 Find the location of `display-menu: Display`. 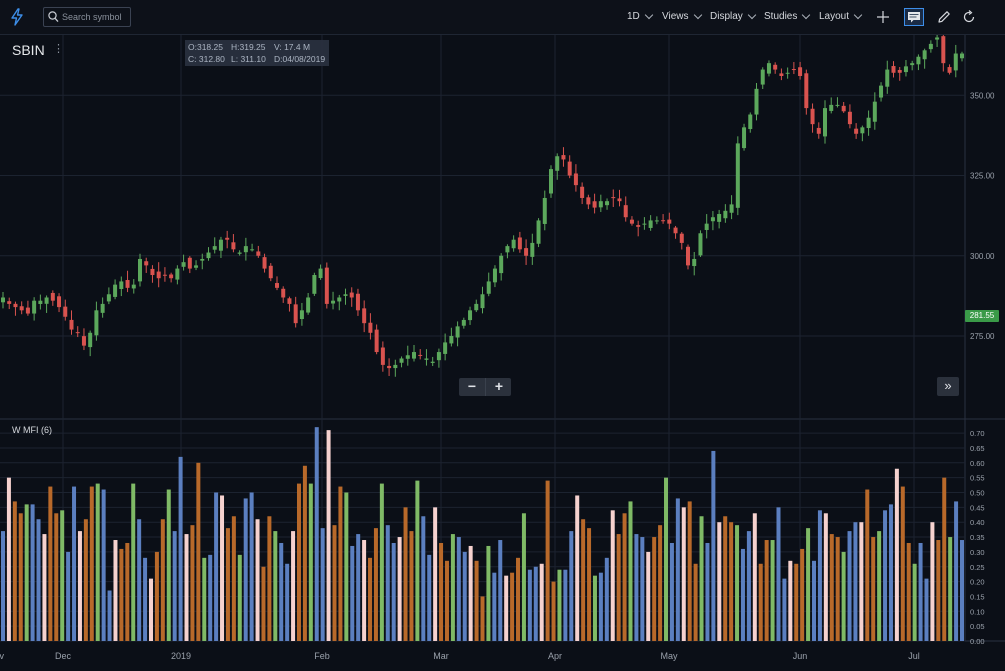

display-menu: Display is located at coordinates (733, 16).